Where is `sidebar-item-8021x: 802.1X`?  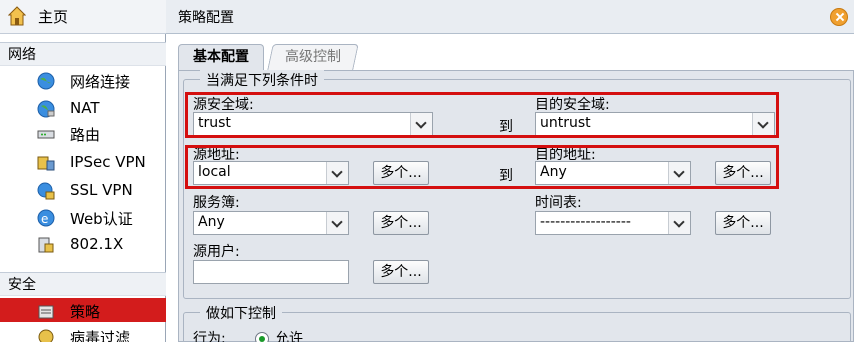
sidebar-item-8021x: 802.1X is located at coordinates (83, 245).